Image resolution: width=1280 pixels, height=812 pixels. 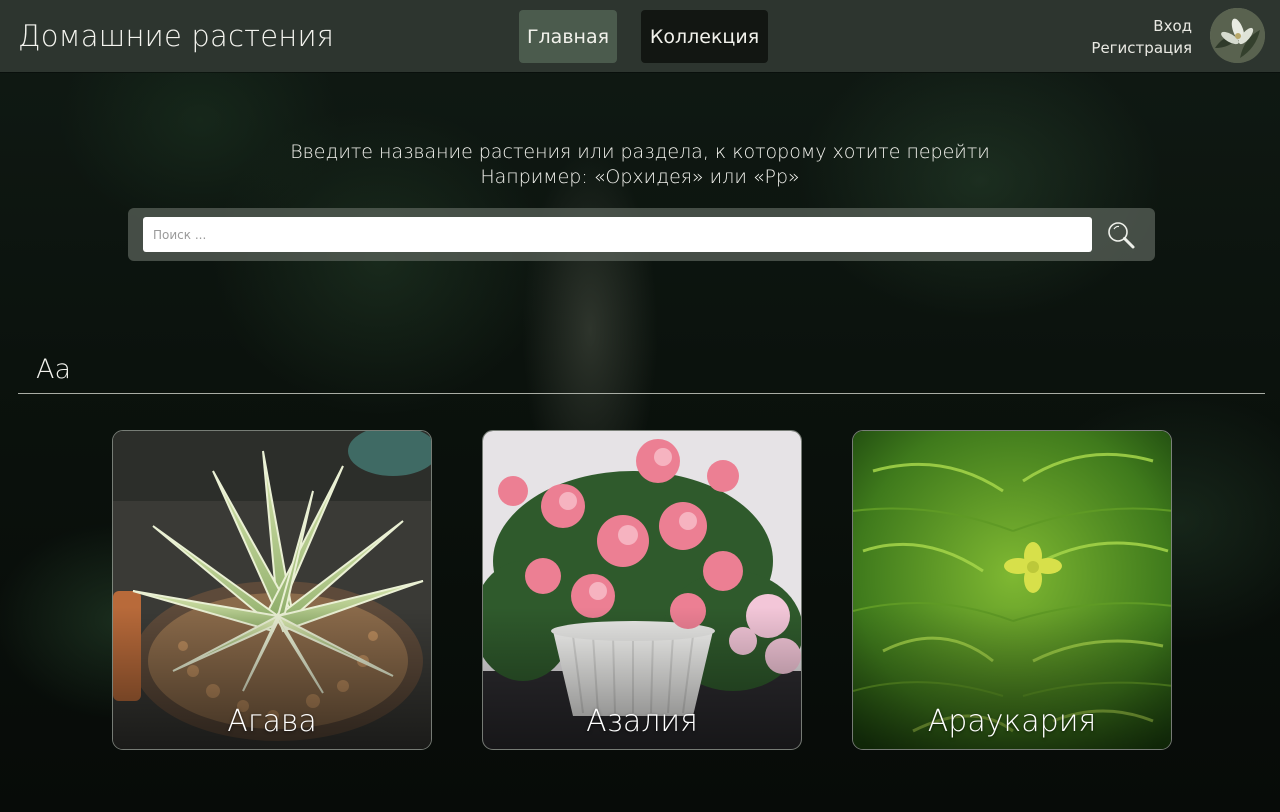 What do you see at coordinates (617, 234) in the screenshot?
I see `search-input` at bounding box center [617, 234].